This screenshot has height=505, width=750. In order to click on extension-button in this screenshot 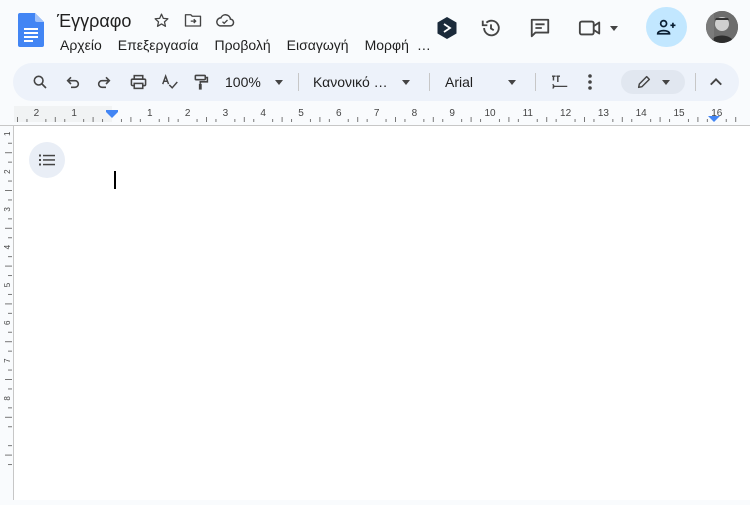, I will do `click(447, 28)`.